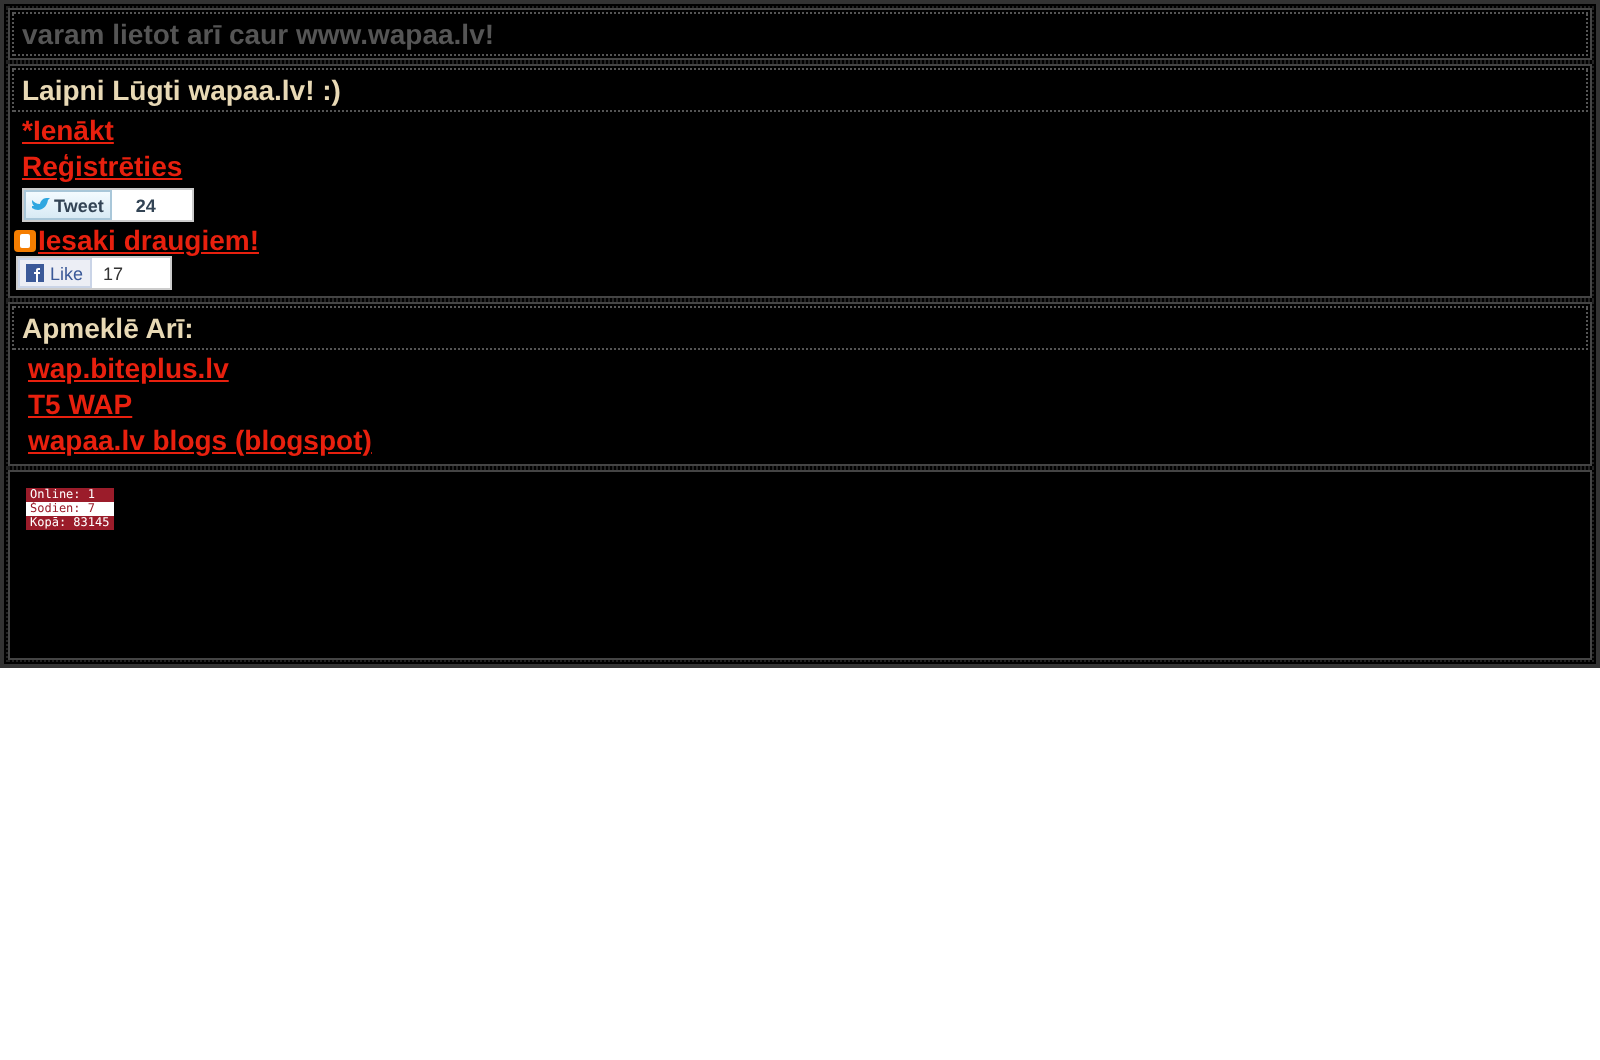 The width and height of the screenshot is (1600, 1060). What do you see at coordinates (148, 241) in the screenshot?
I see `share-link: Iesaki draugiem!` at bounding box center [148, 241].